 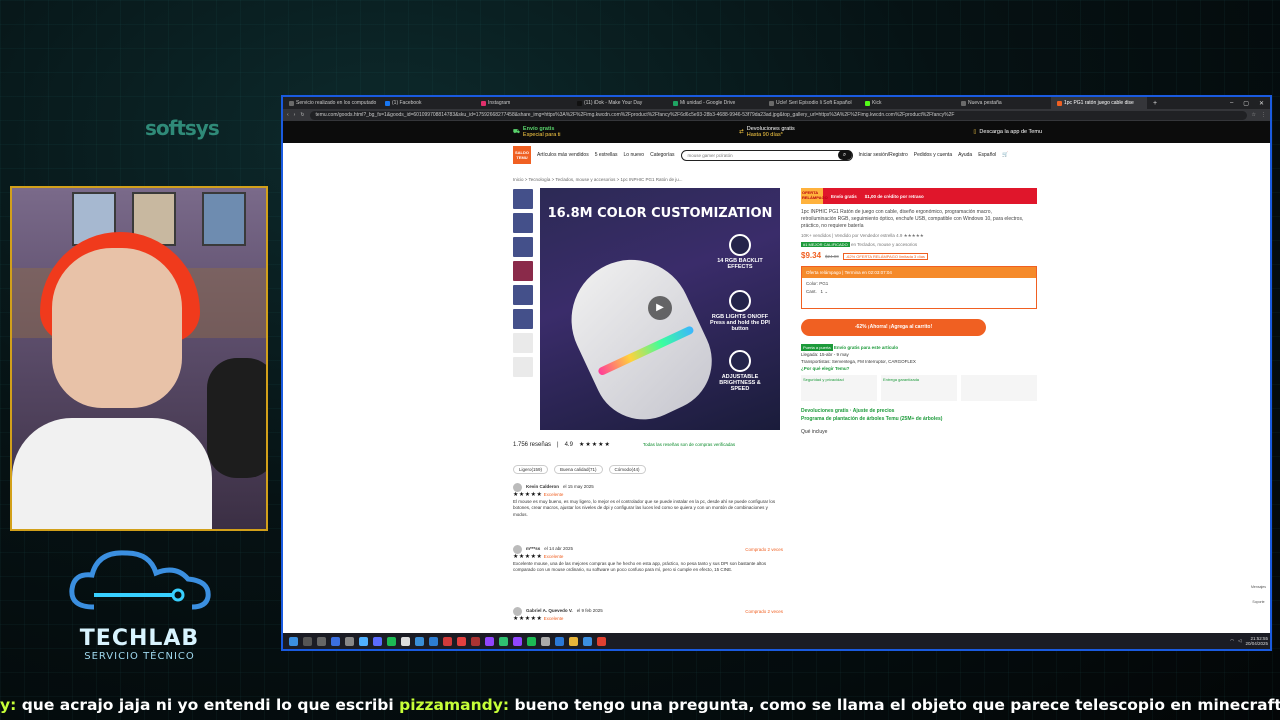 What do you see at coordinates (1059, 103) in the screenshot?
I see `temu-icon` at bounding box center [1059, 103].